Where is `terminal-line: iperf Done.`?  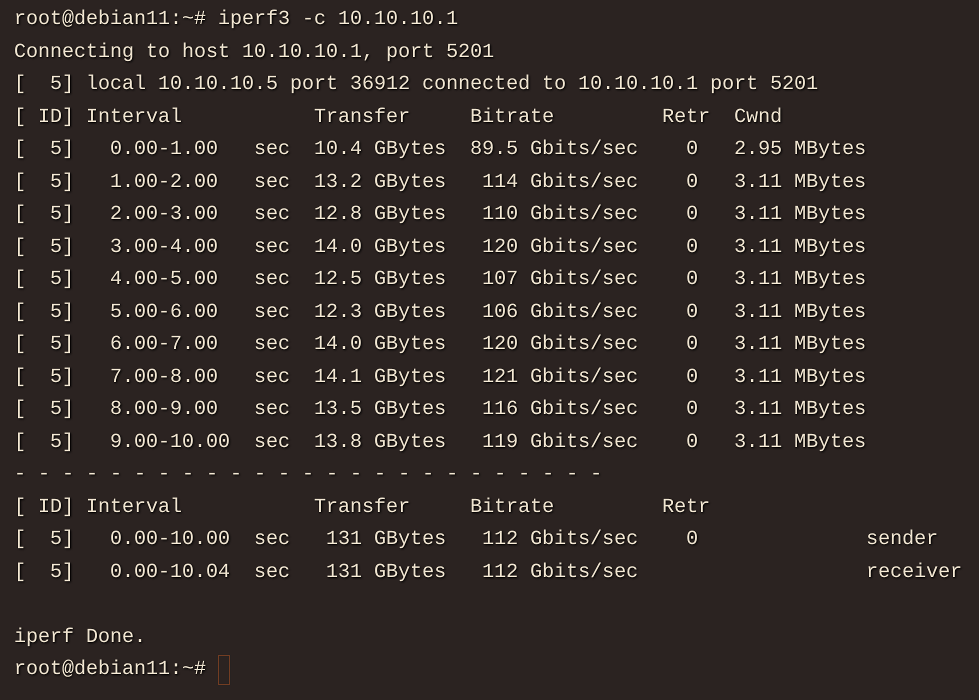
terminal-line: iperf Done. is located at coordinates (80, 637).